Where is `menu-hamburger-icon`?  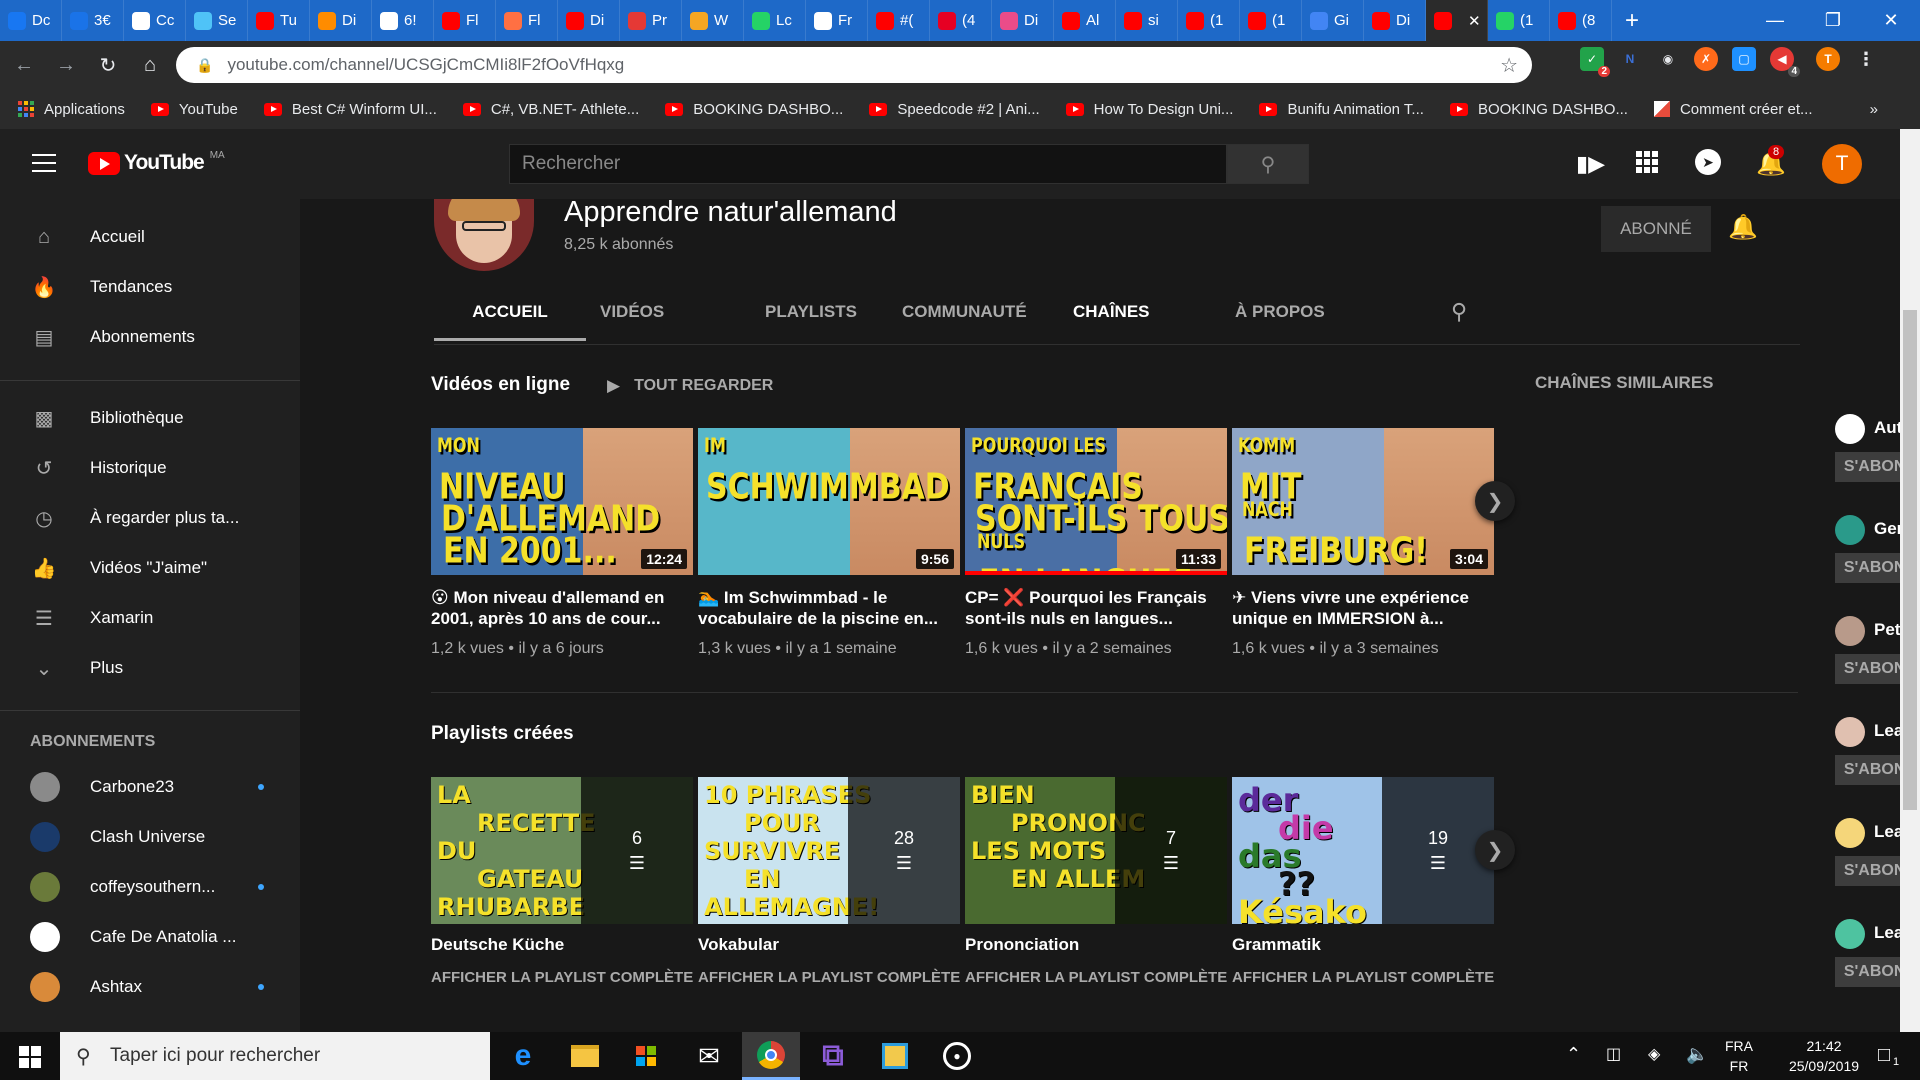
menu-hamburger-icon is located at coordinates (44, 163).